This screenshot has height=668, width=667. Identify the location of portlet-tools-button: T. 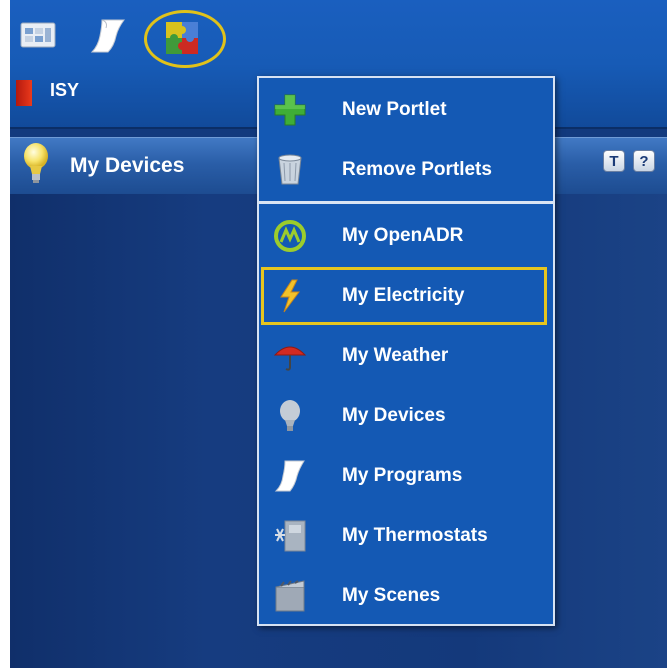
(614, 161).